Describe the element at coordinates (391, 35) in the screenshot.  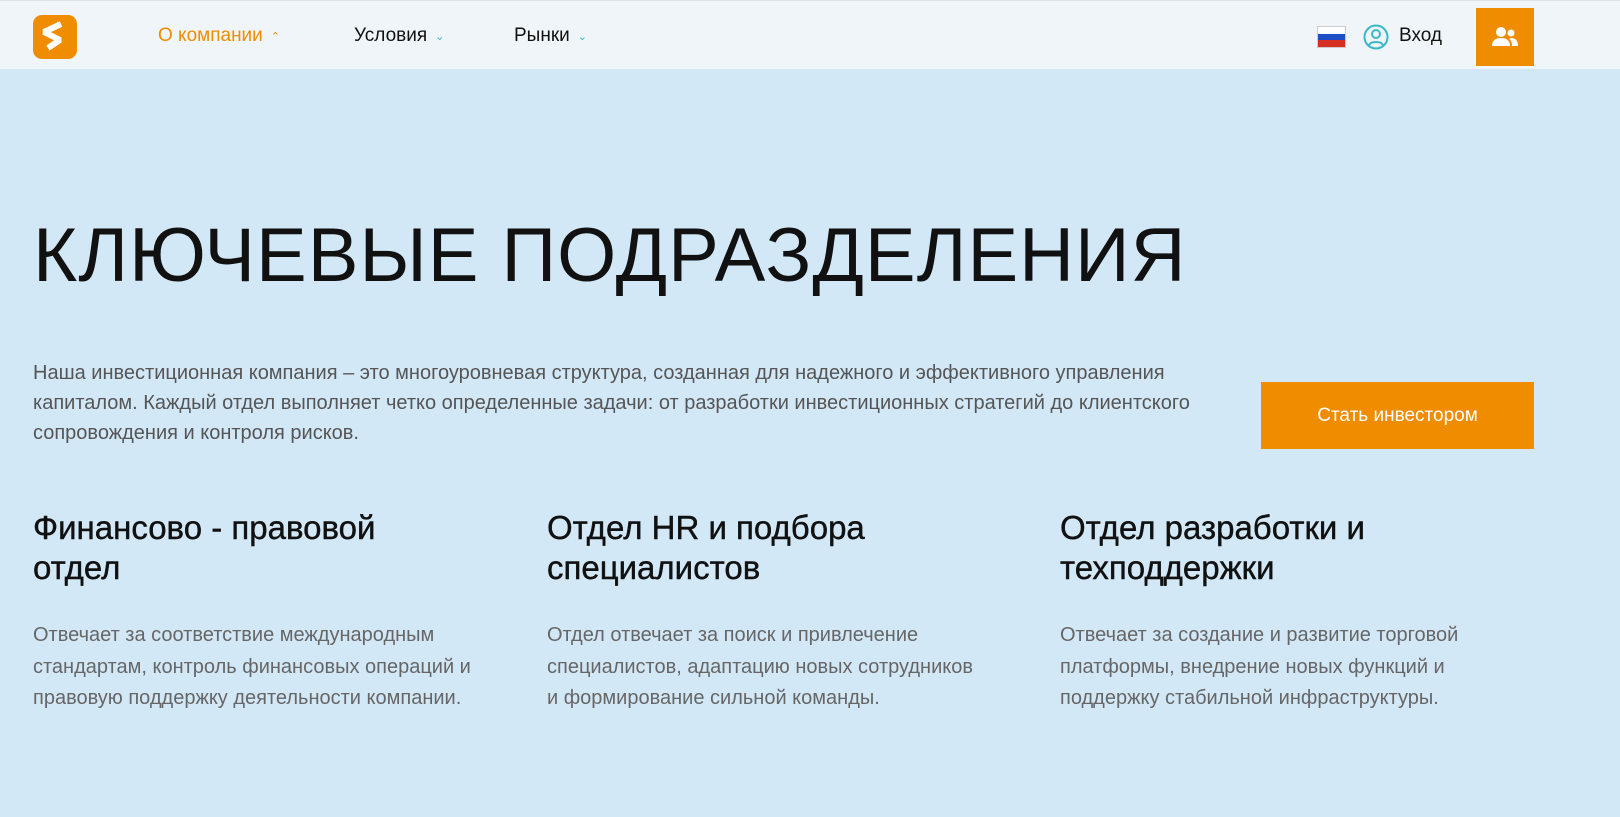
I see `nav-label: Условия` at that location.